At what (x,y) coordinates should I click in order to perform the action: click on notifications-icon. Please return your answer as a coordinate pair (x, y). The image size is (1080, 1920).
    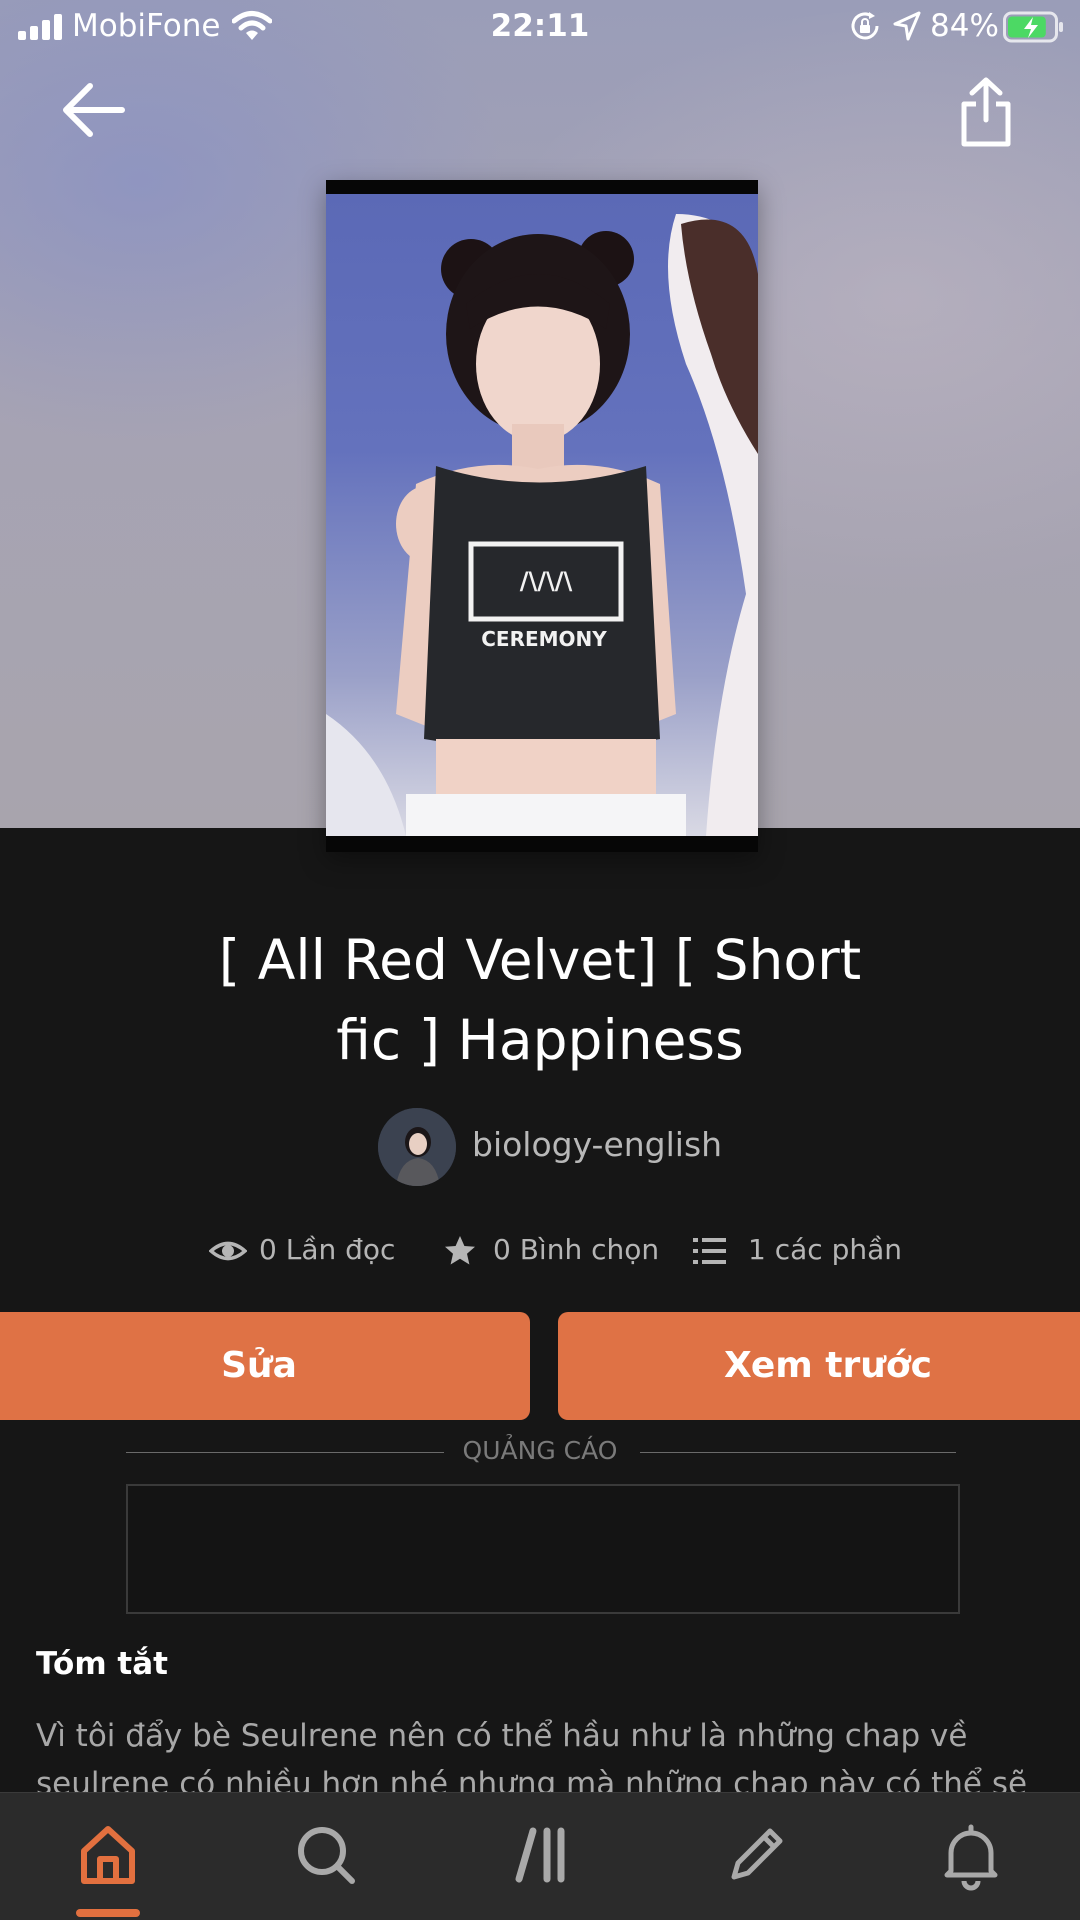
    Looking at the image, I should click on (971, 1855).